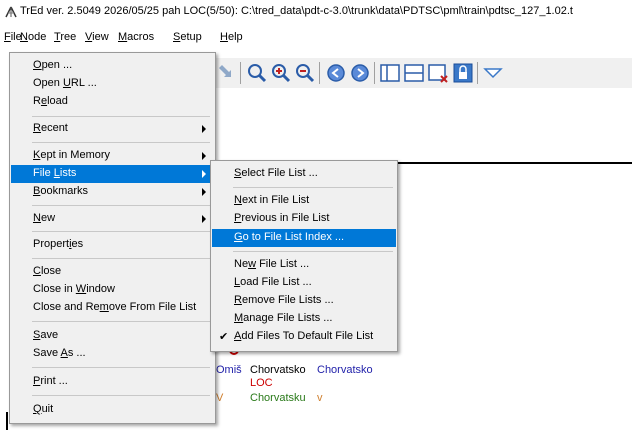 The height and width of the screenshot is (430, 632). I want to click on forward-circle-icon, so click(360, 73).